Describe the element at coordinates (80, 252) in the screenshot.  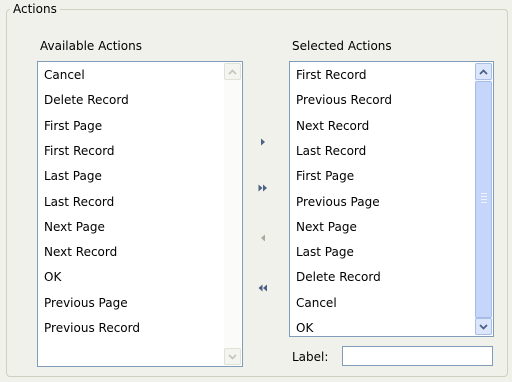
I see `available-action-item: Next Record` at that location.